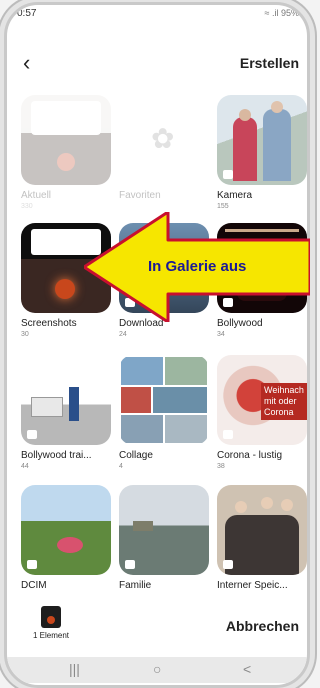 This screenshot has width=320, height=688. Describe the element at coordinates (140, 195) in the screenshot. I see `album-label: Favoriten` at that location.